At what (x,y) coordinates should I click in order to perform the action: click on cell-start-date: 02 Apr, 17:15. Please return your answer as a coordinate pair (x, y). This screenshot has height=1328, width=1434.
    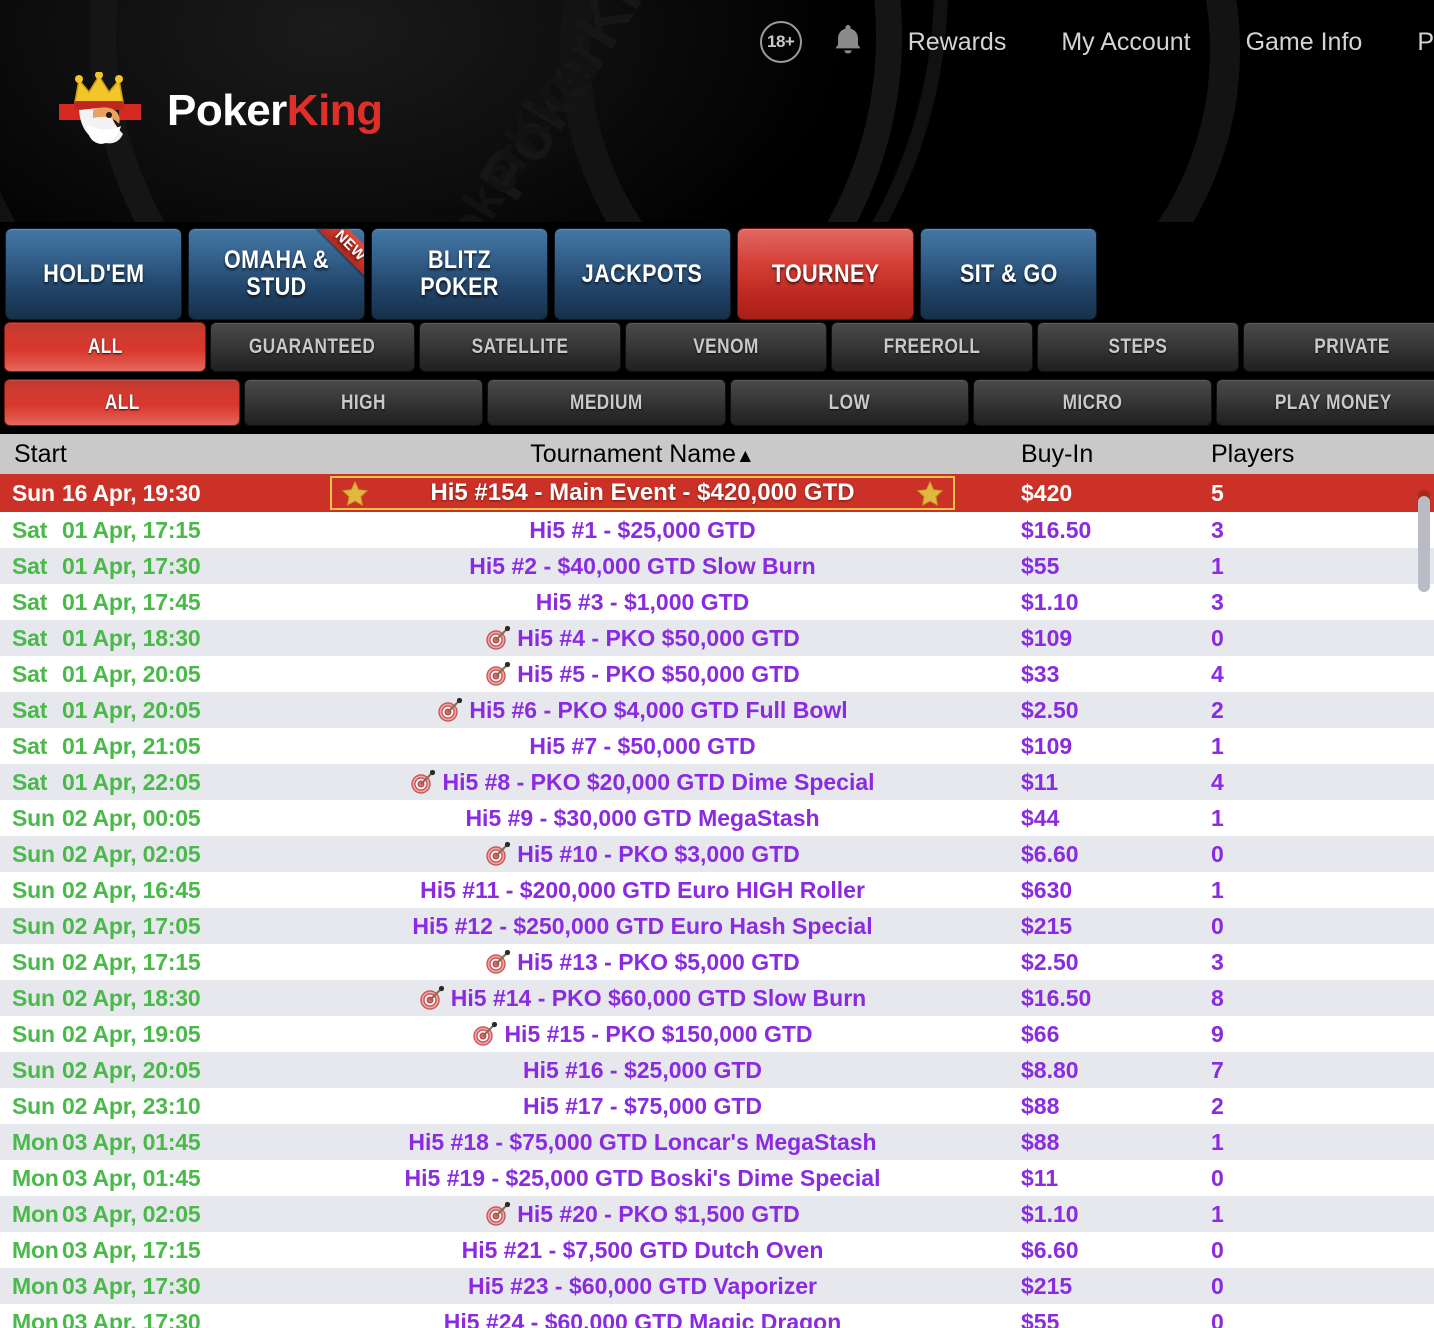
    Looking at the image, I should click on (131, 961).